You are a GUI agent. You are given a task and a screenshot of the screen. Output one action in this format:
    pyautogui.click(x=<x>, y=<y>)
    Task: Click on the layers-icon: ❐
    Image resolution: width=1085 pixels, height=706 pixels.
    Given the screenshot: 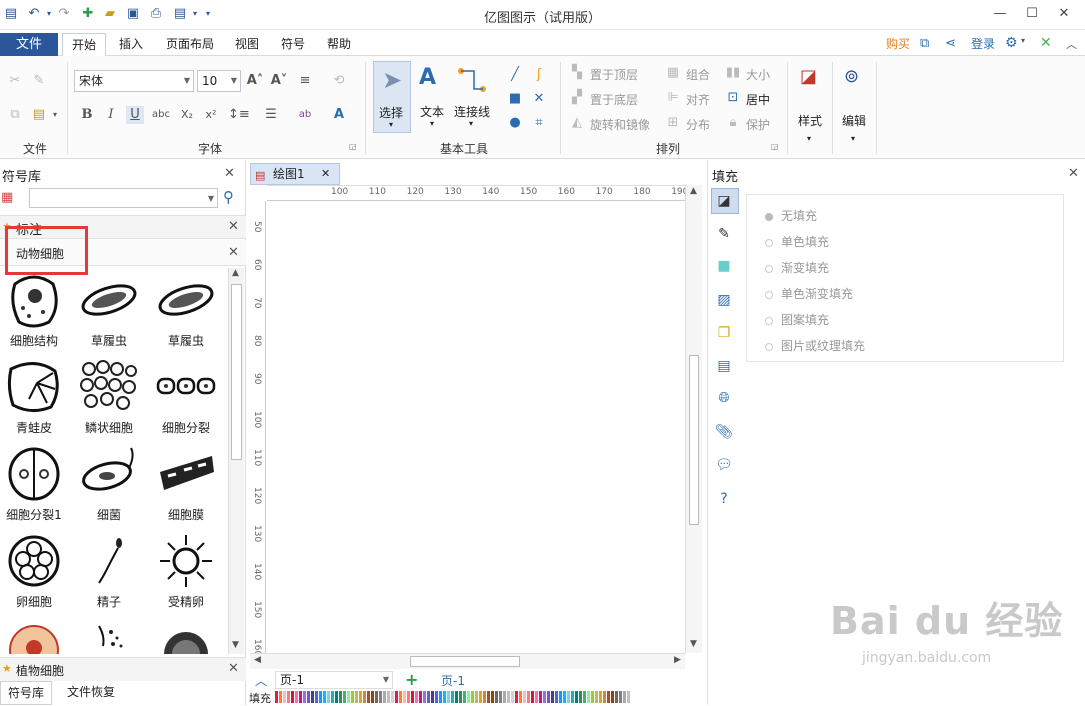 What is the action you would take?
    pyautogui.click(x=724, y=333)
    